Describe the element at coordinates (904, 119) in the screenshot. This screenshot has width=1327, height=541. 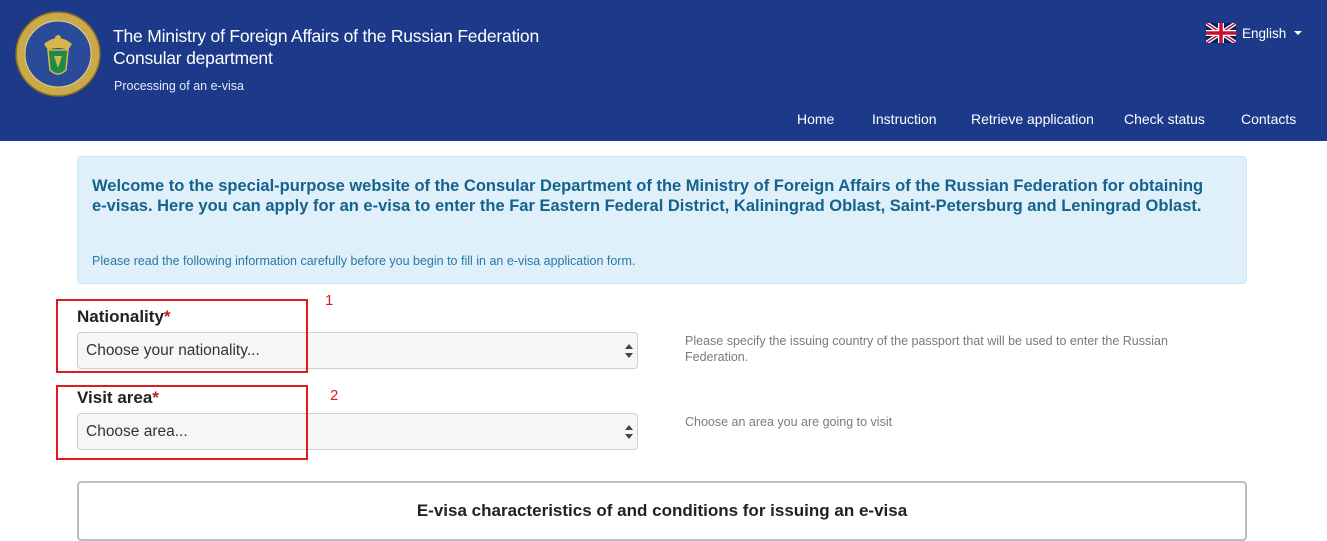
I see `nav-instruction: Instruction` at that location.